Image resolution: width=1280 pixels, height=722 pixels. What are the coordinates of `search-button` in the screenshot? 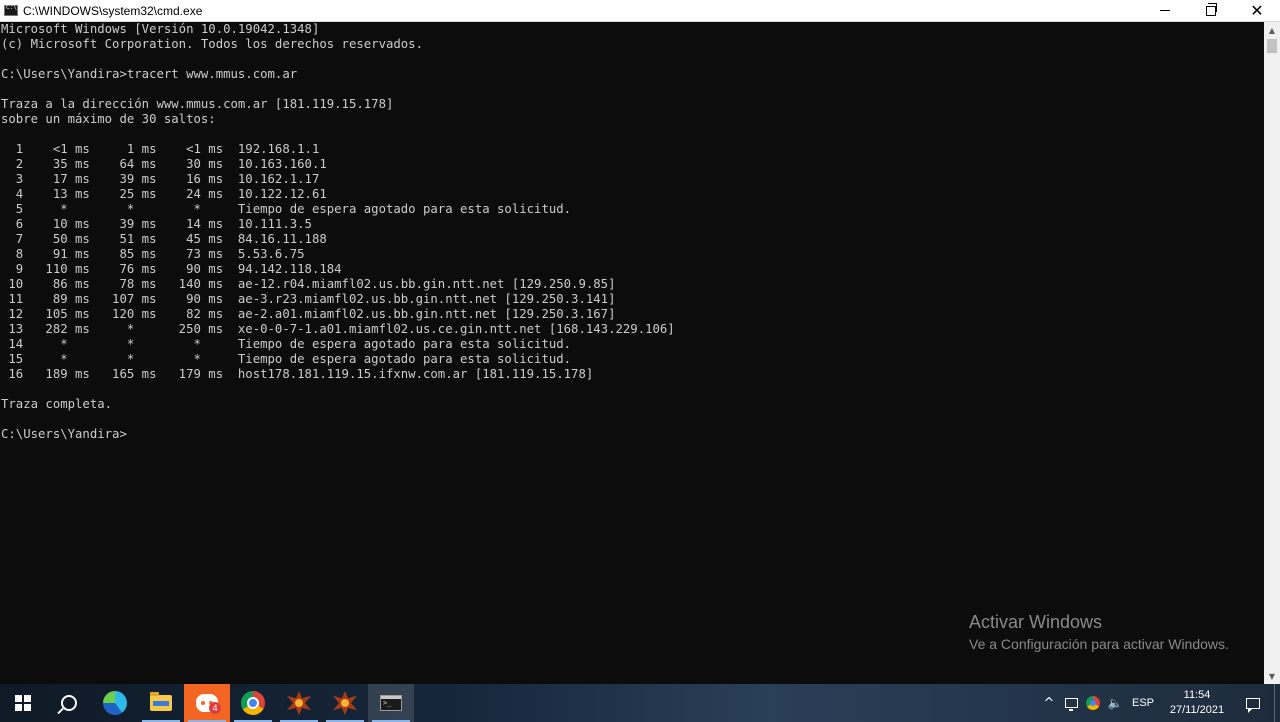 It's located at (69, 703).